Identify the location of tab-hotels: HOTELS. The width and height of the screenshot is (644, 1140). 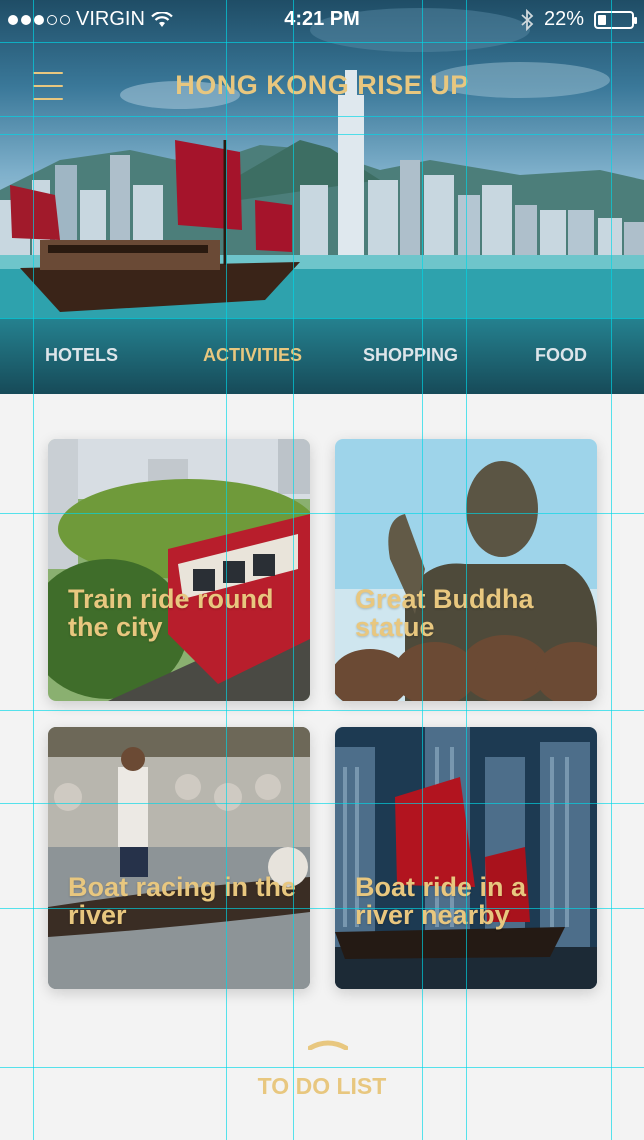
(81, 355).